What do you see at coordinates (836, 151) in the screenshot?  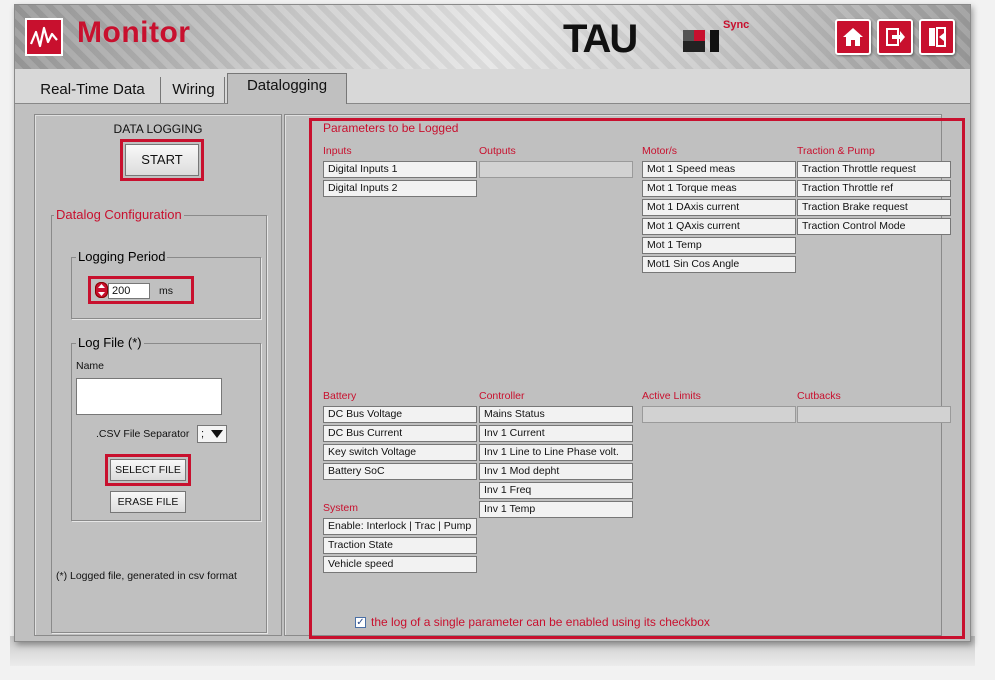 I see `traction-title: Traction & Pump` at bounding box center [836, 151].